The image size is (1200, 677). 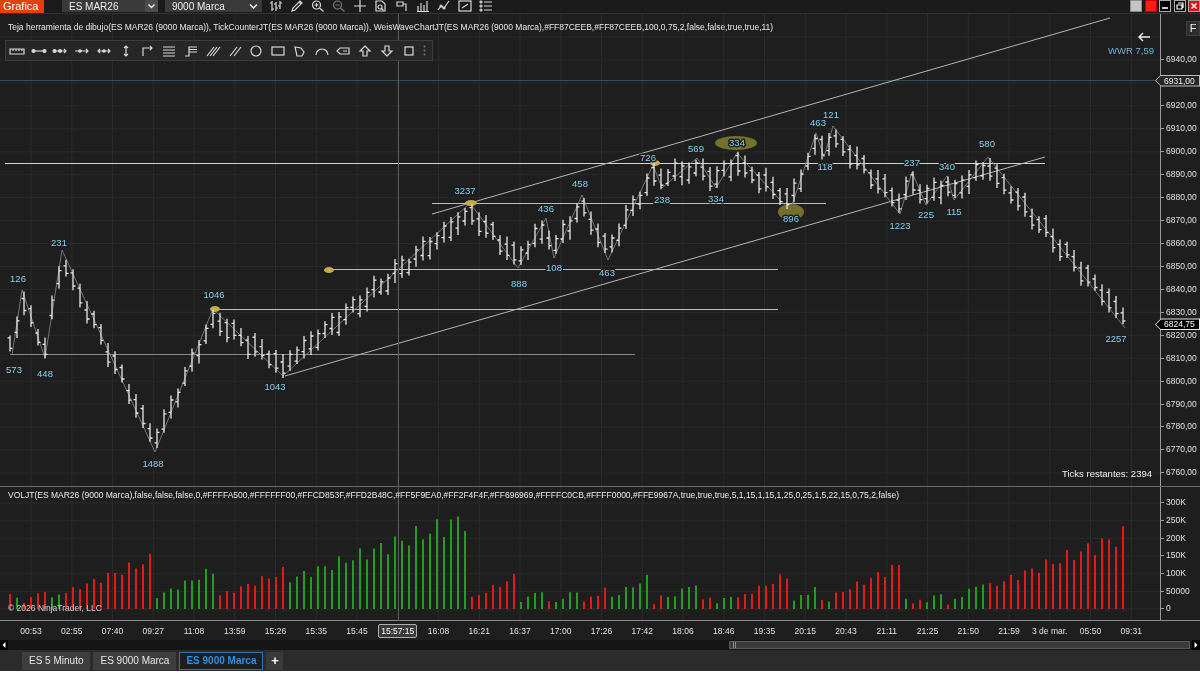 I want to click on left-arrow-icon, so click(x=1144, y=37).